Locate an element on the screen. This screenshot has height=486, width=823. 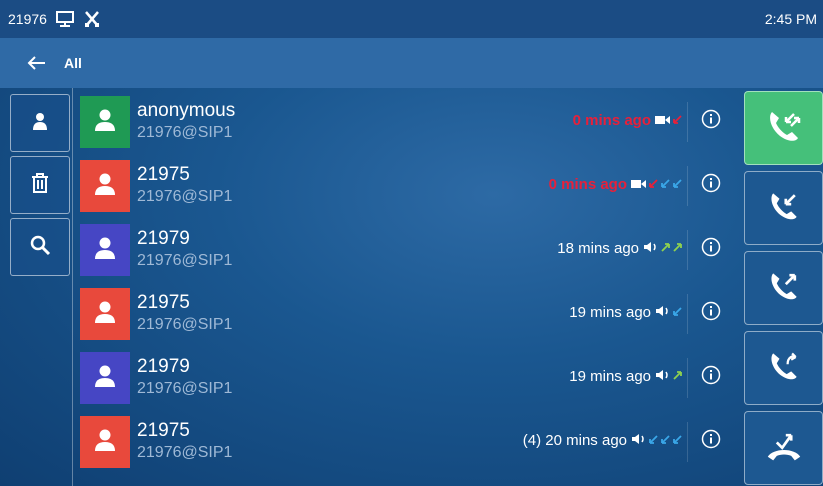
call-time: 18 mins ago is located at coordinates (598, 248).